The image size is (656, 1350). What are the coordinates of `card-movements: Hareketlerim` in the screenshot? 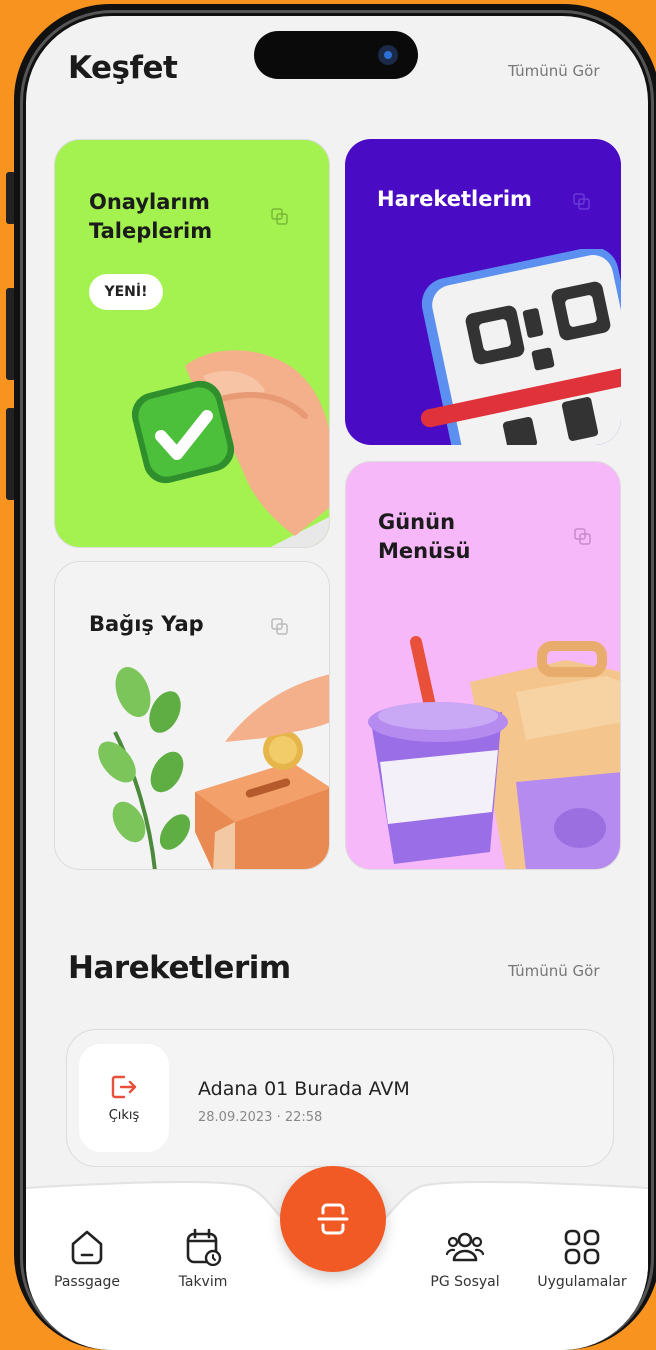 It's located at (483, 292).